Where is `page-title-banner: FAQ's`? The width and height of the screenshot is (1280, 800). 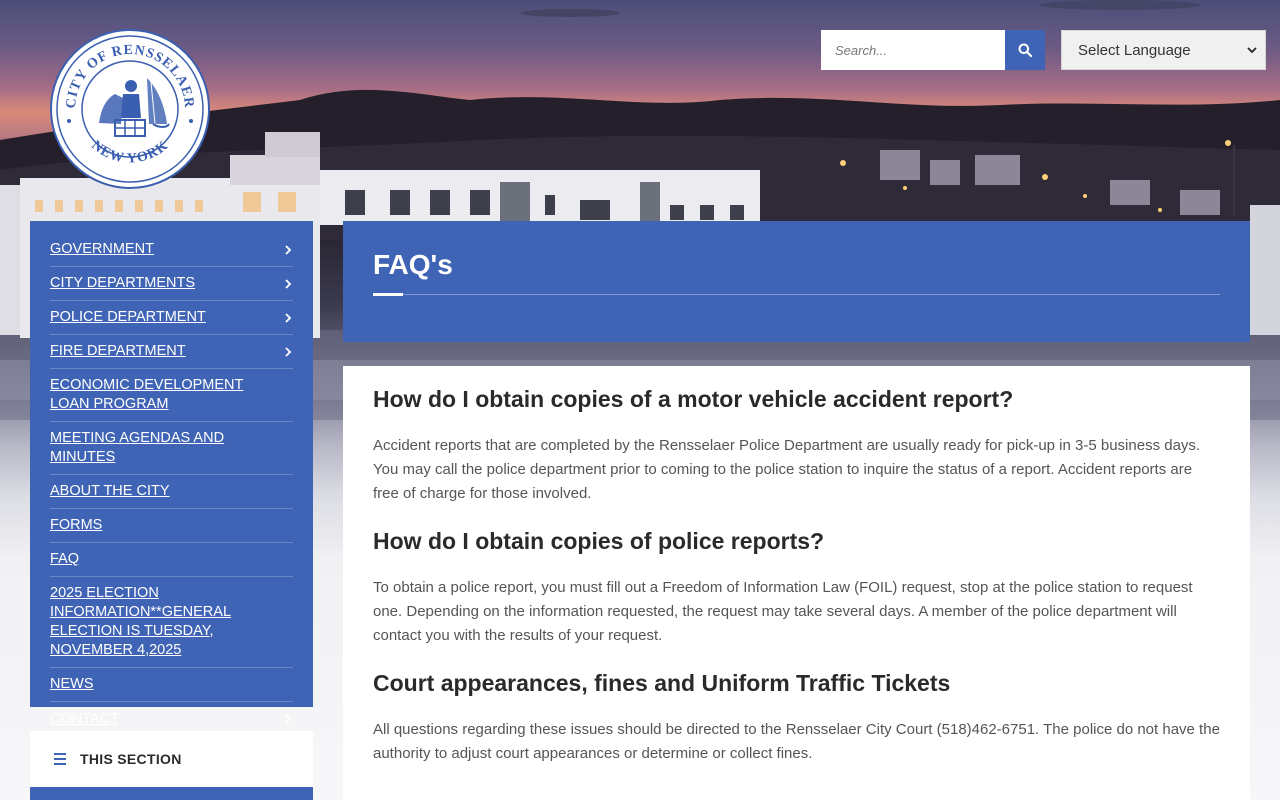
page-title-banner: FAQ's is located at coordinates (796, 281).